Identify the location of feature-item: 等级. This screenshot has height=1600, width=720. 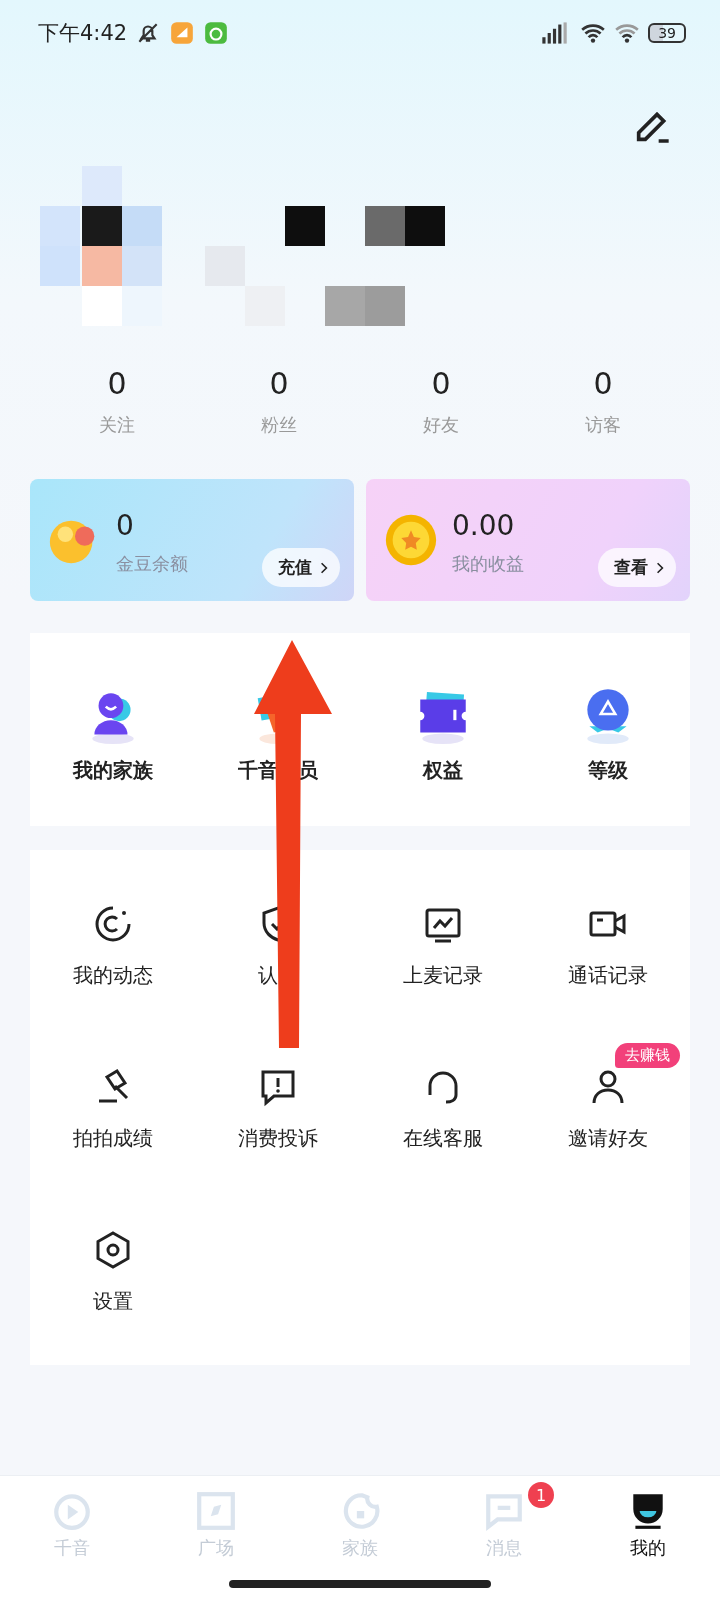
(607, 734).